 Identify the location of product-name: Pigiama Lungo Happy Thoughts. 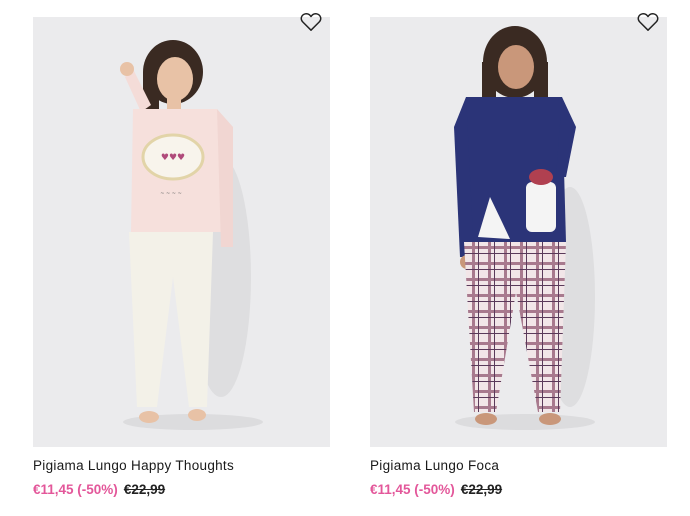
(133, 465).